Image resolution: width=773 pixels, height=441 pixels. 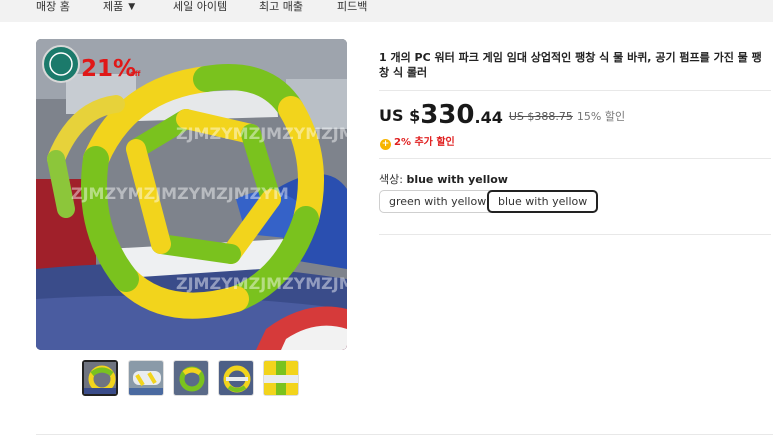 I want to click on price-block: US $330.44 US $388.75 15% 할인, so click(x=502, y=115).